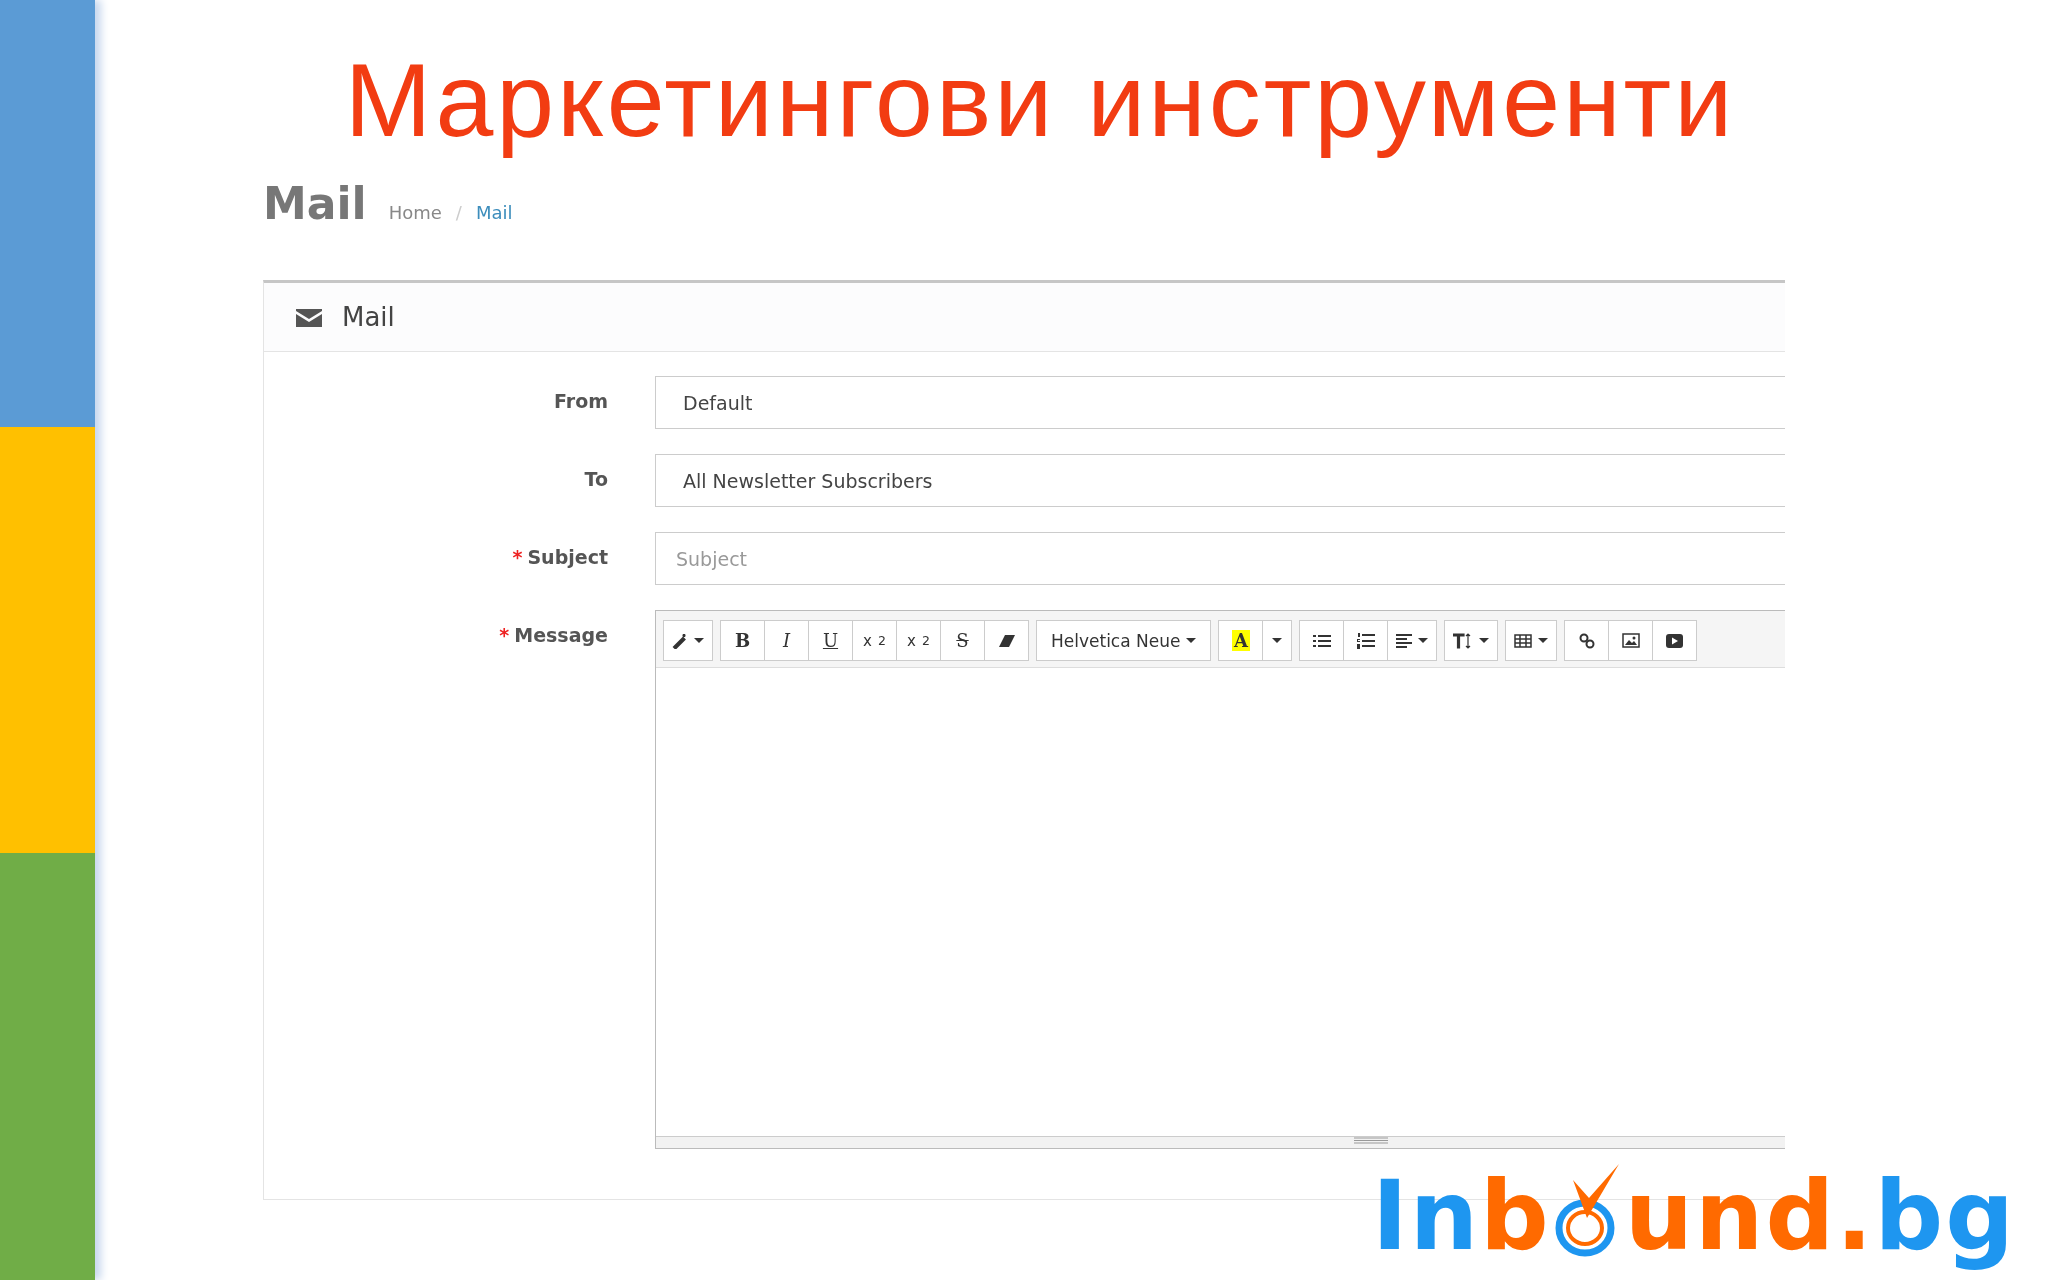 The height and width of the screenshot is (1280, 2048). What do you see at coordinates (581, 401) in the screenshot?
I see `field-label: From` at bounding box center [581, 401].